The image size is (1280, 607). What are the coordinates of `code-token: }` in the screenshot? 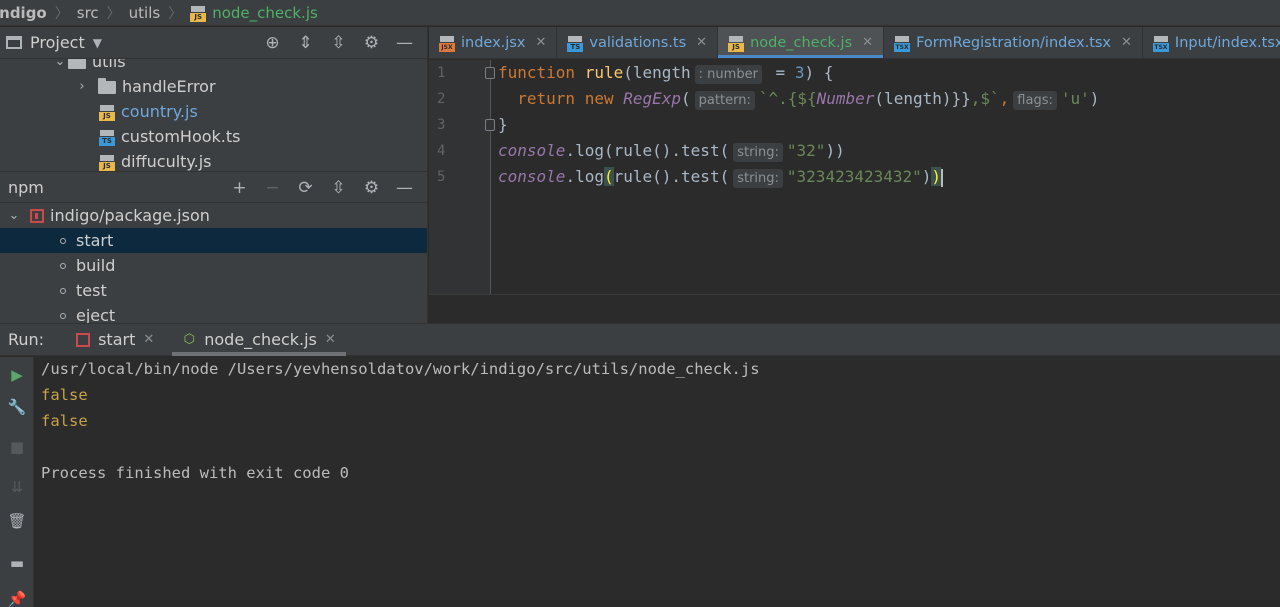 It's located at (503, 124).